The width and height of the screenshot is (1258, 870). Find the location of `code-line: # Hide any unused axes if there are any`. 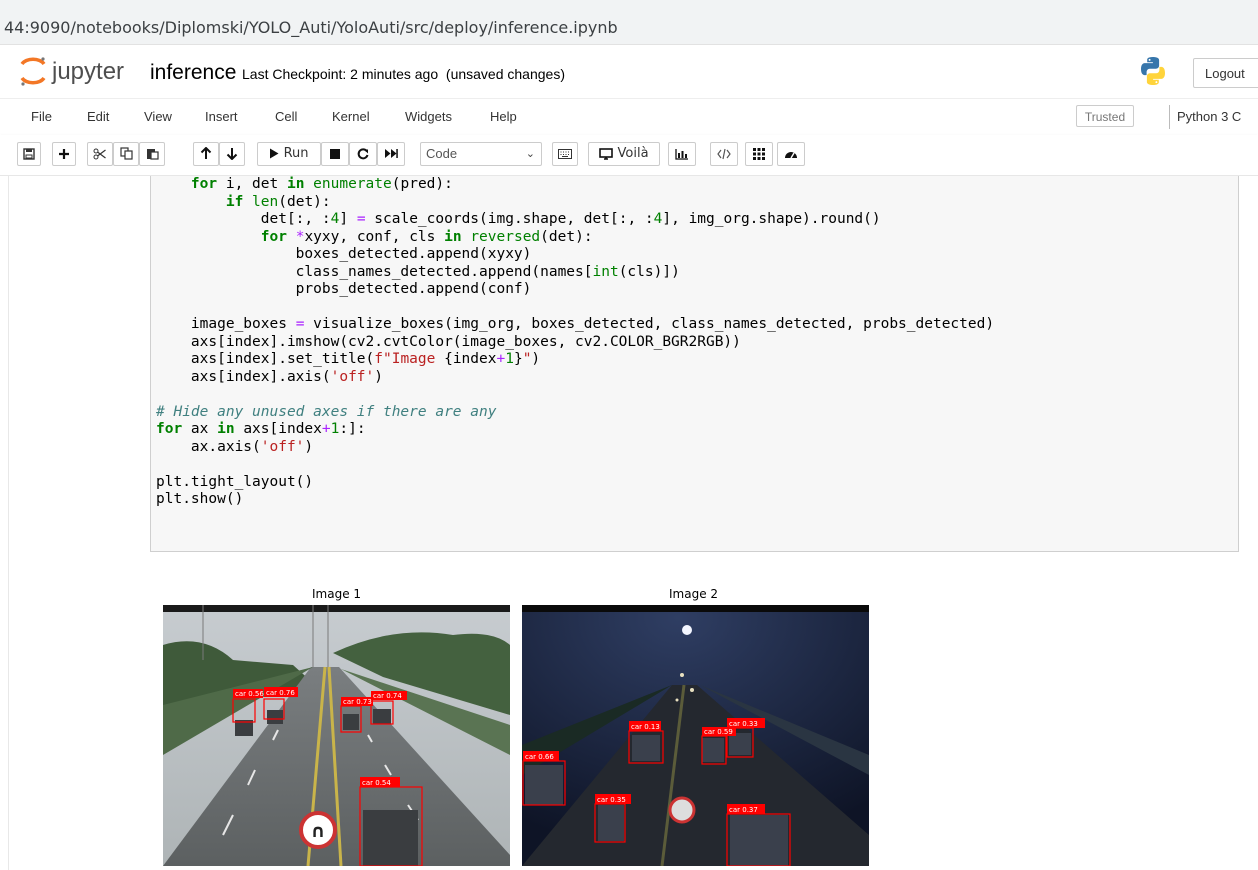

code-line: # Hide any unused axes if there are any is located at coordinates (326, 412).